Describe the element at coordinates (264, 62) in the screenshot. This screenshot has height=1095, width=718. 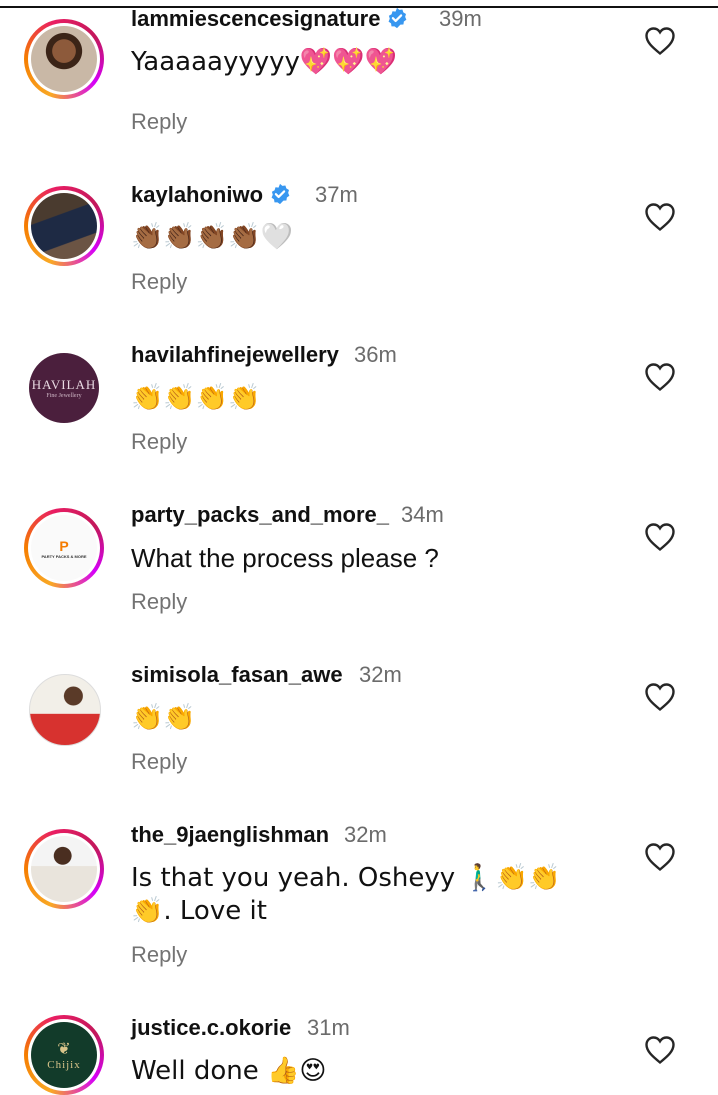
I see `comment-text: Yaaaaayyyyy💖💖💖` at that location.